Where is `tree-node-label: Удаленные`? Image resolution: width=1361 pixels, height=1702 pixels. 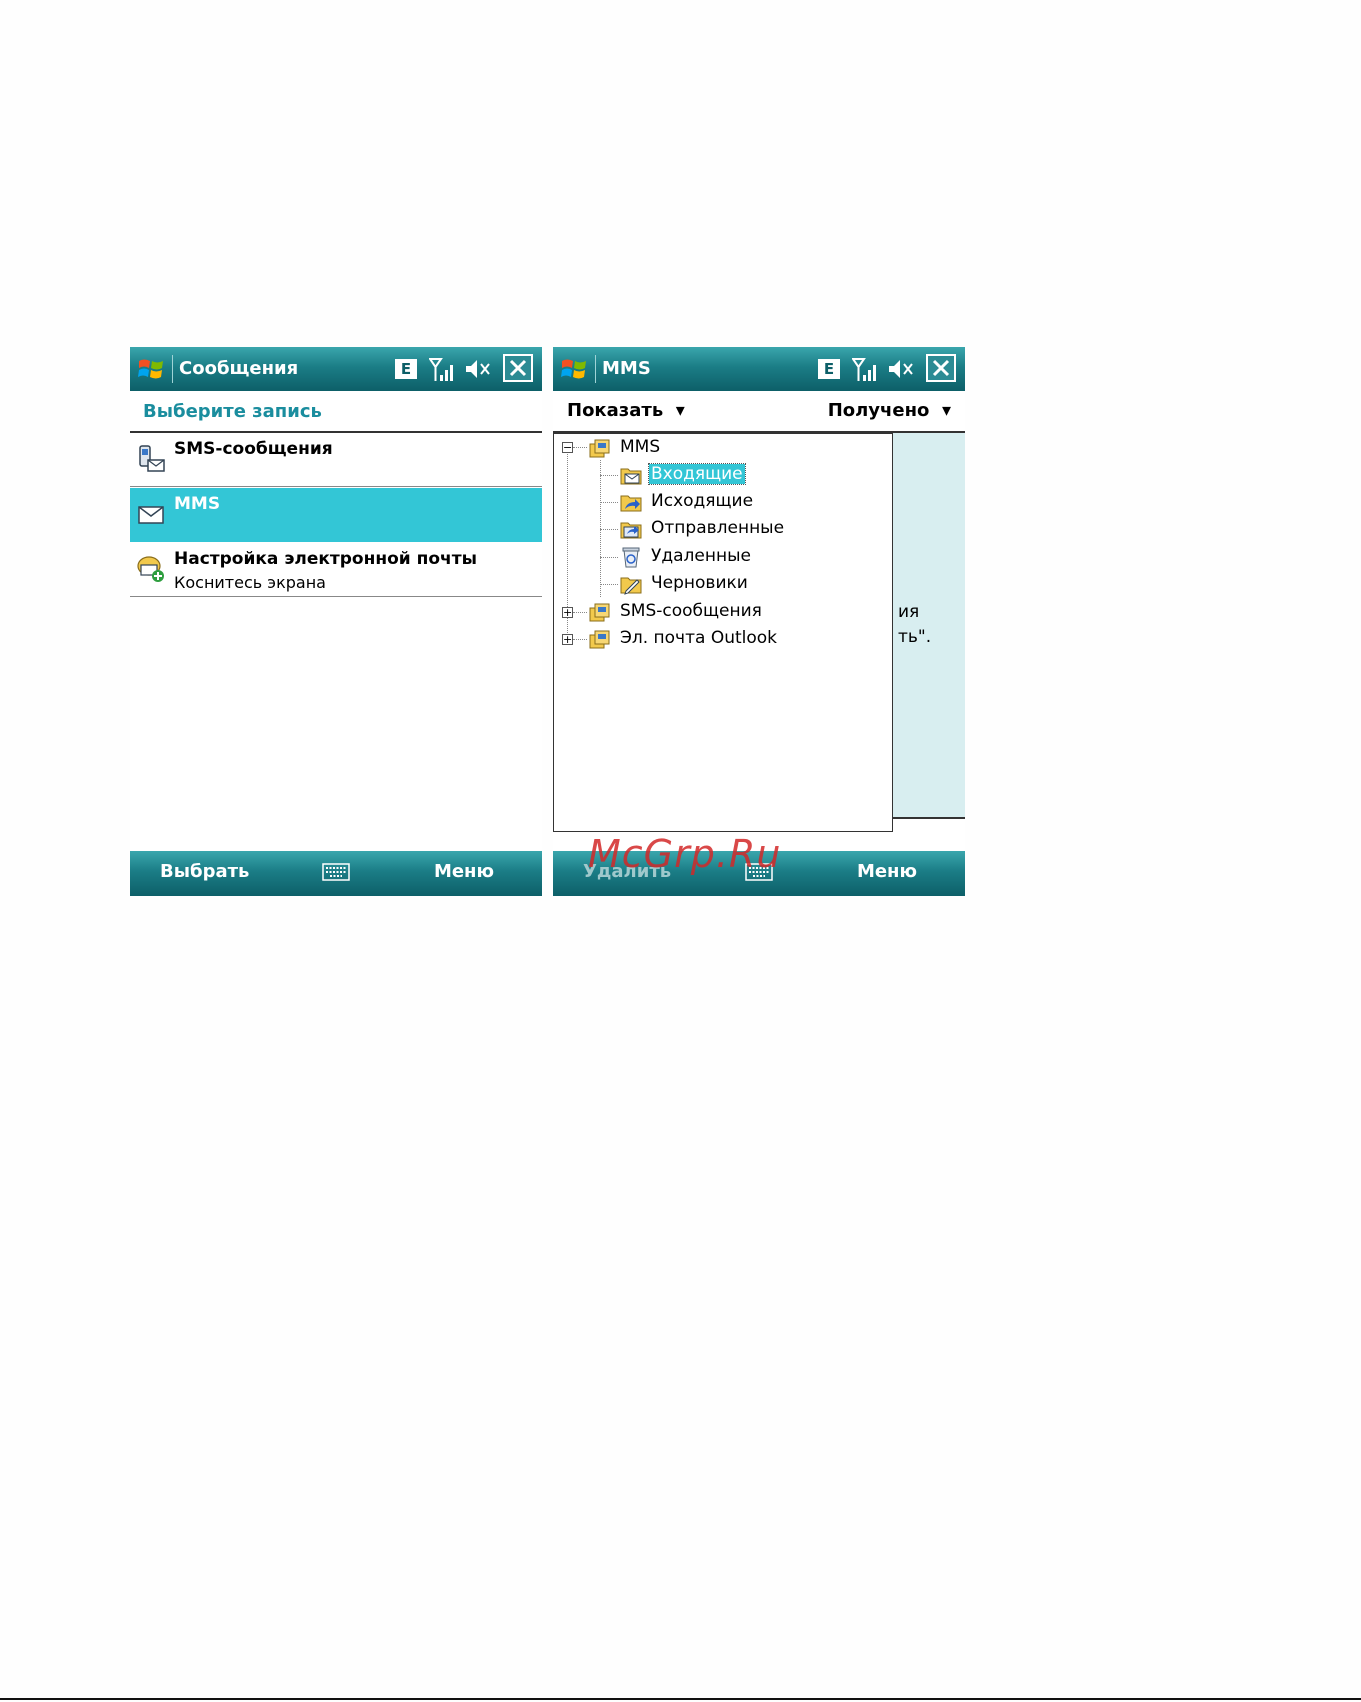
tree-node-label: Удаленные is located at coordinates (701, 556).